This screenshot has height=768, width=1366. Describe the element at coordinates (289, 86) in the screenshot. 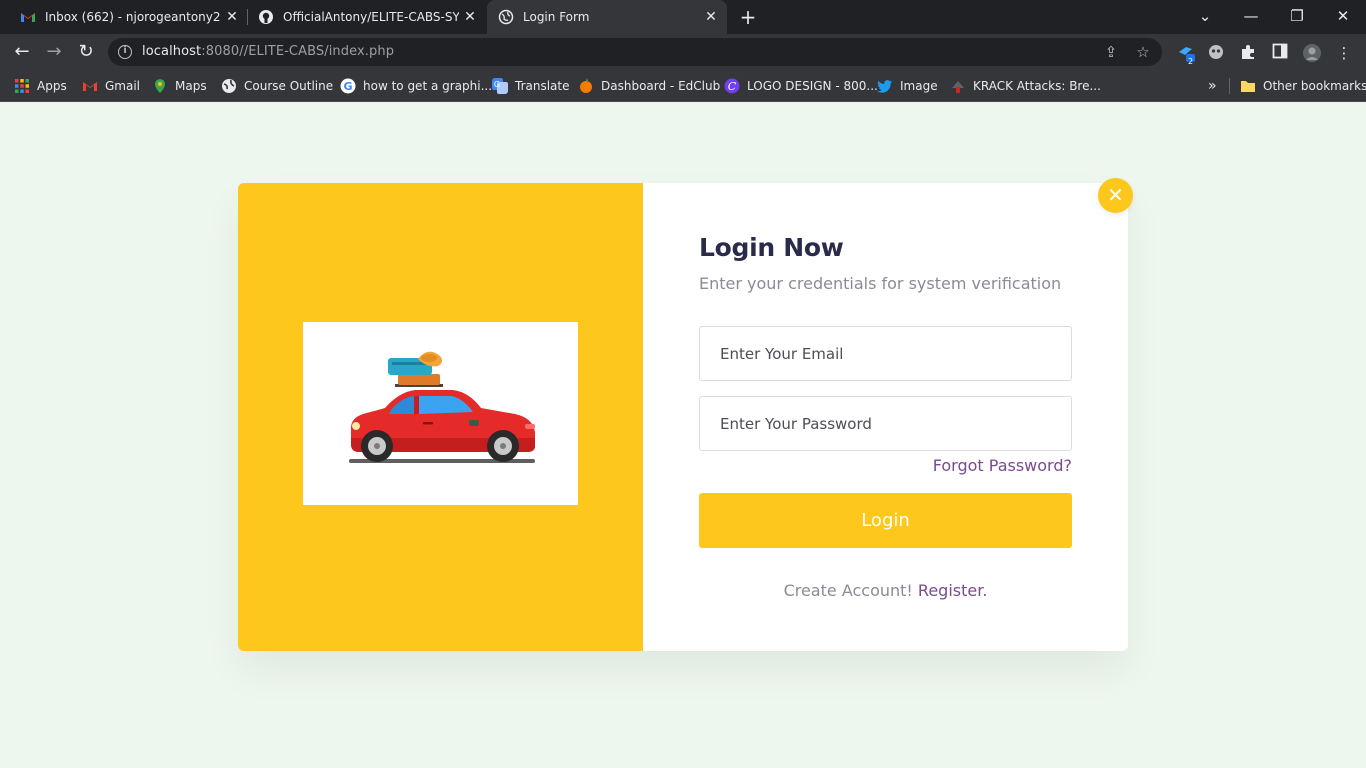

I see `bookmark-label: Course Outline` at that location.